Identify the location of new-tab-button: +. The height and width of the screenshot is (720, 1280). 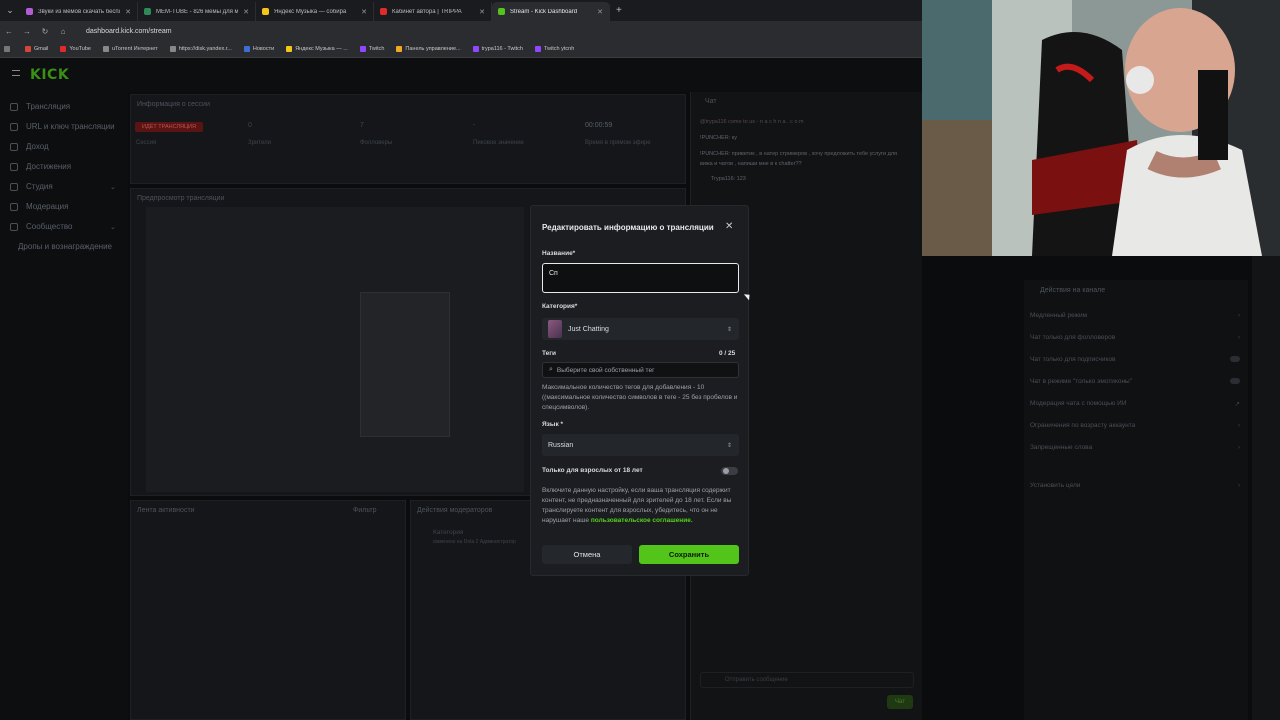
(619, 10).